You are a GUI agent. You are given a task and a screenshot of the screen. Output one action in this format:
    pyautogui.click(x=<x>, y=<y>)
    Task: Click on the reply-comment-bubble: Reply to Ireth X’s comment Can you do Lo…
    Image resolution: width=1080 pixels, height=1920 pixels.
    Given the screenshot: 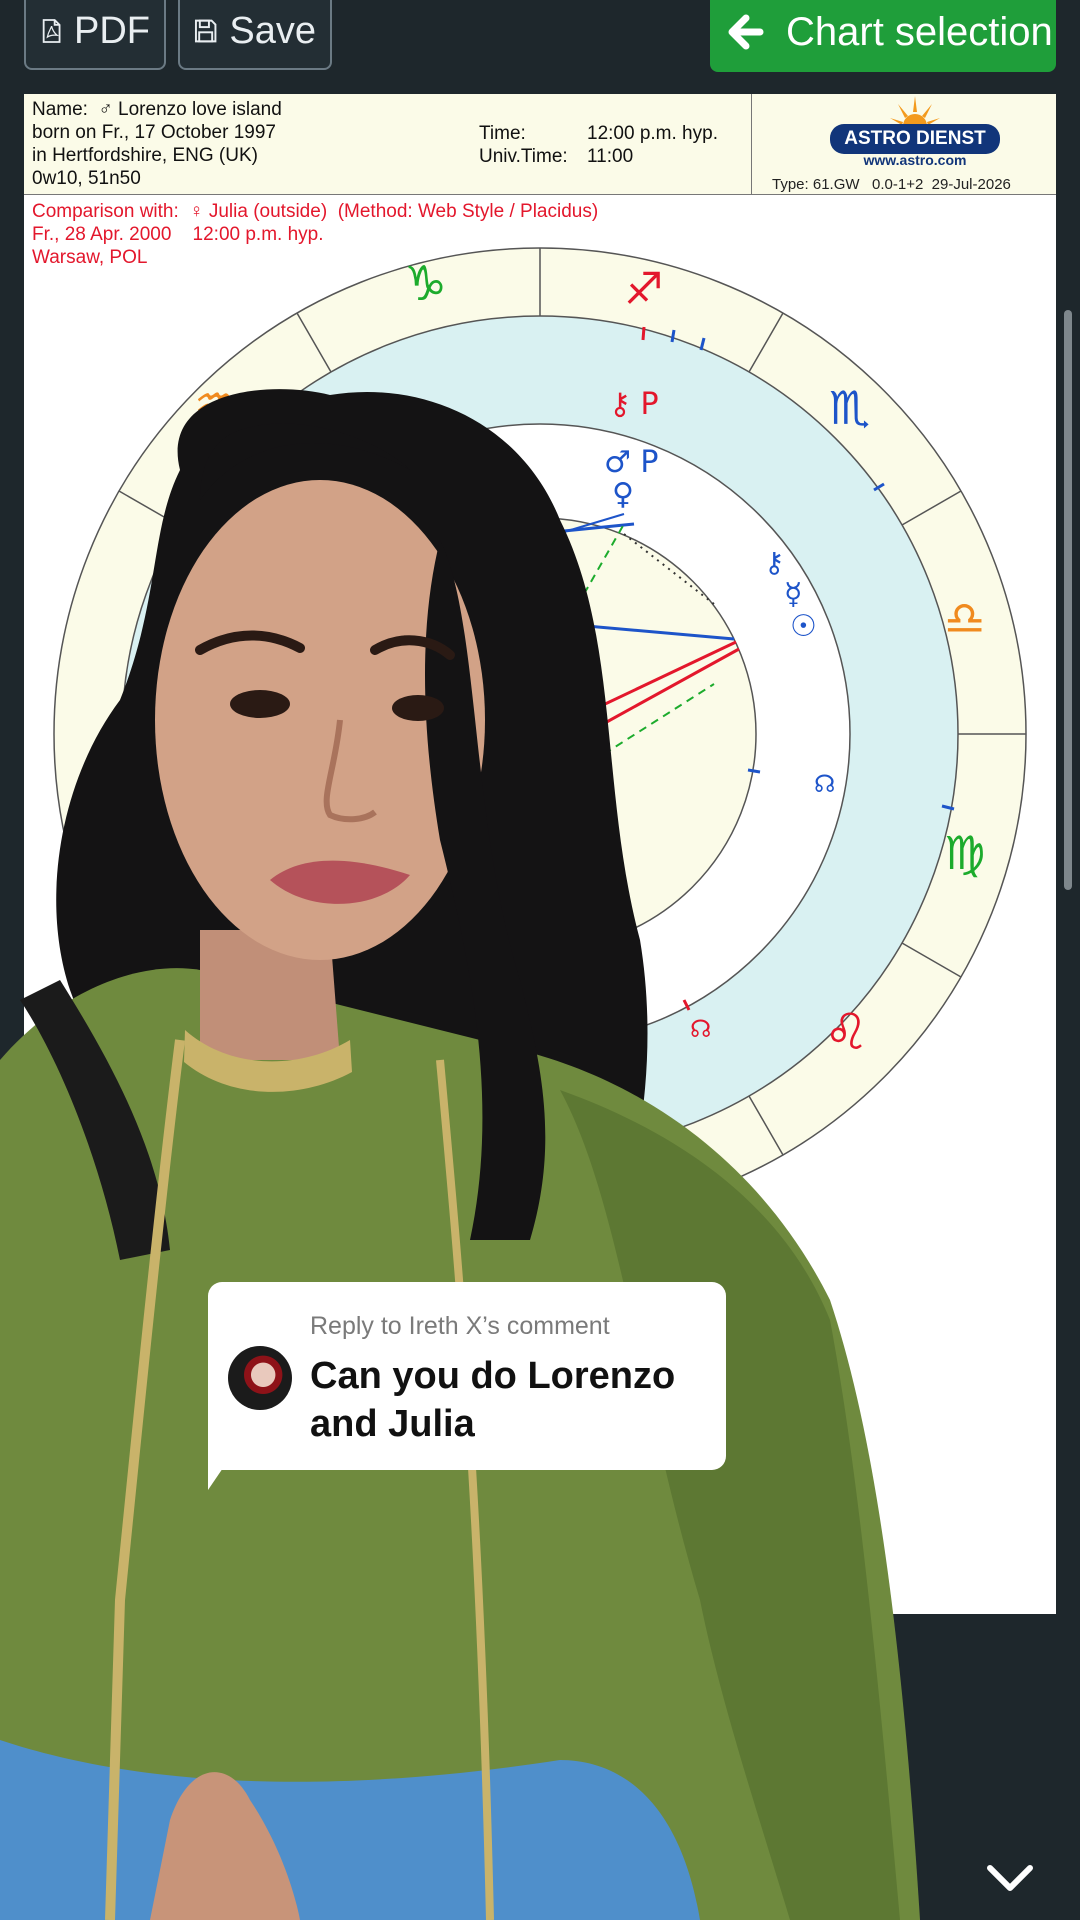 What is the action you would take?
    pyautogui.click(x=467, y=1376)
    